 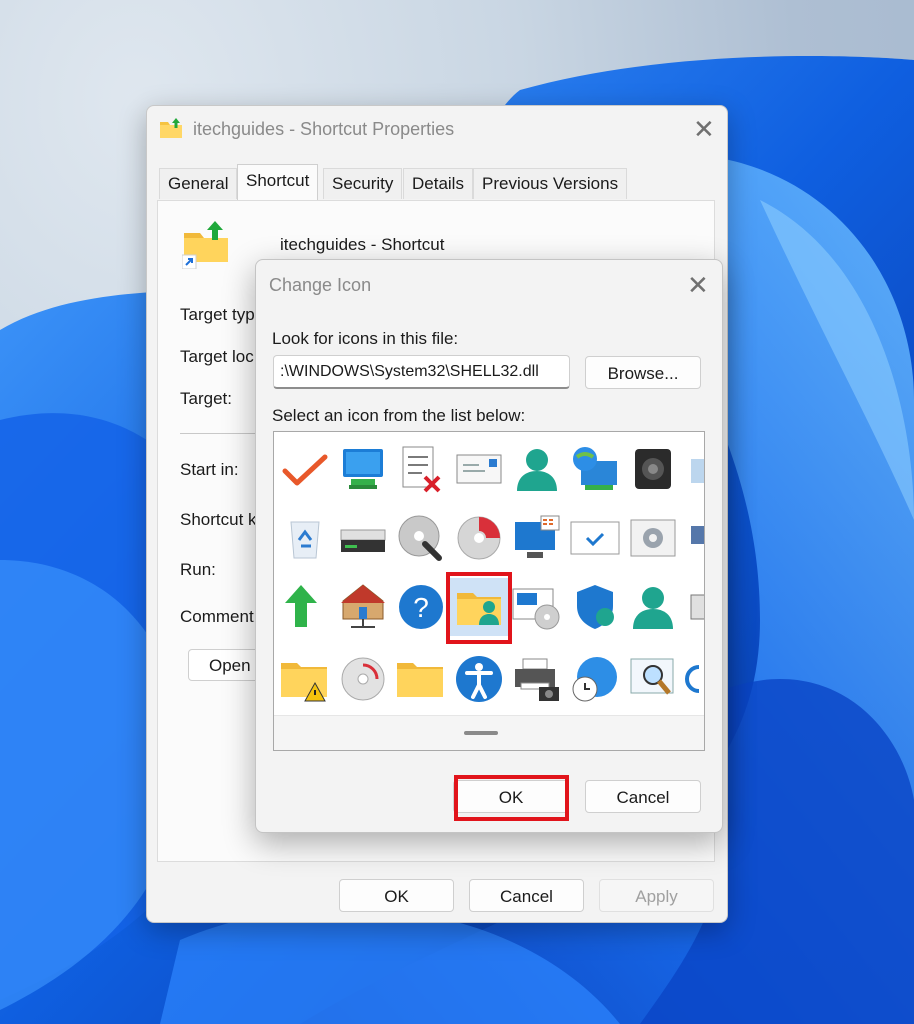 What do you see at coordinates (481, 733) in the screenshot?
I see `scrollbar-thumb` at bounding box center [481, 733].